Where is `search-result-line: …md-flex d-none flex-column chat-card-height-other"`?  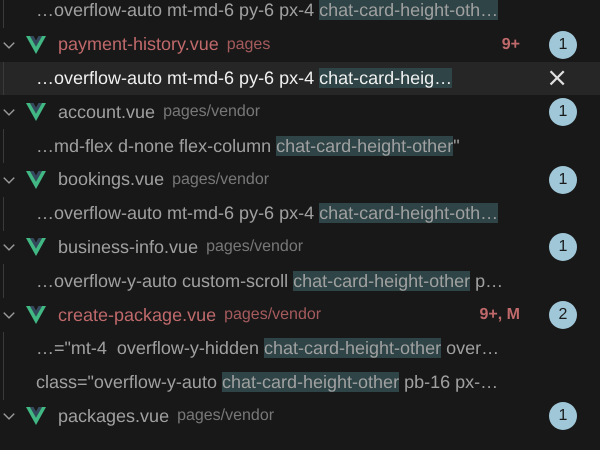
search-result-line: …md-flex d-none flex-column chat-card-height-other" is located at coordinates (300, 146).